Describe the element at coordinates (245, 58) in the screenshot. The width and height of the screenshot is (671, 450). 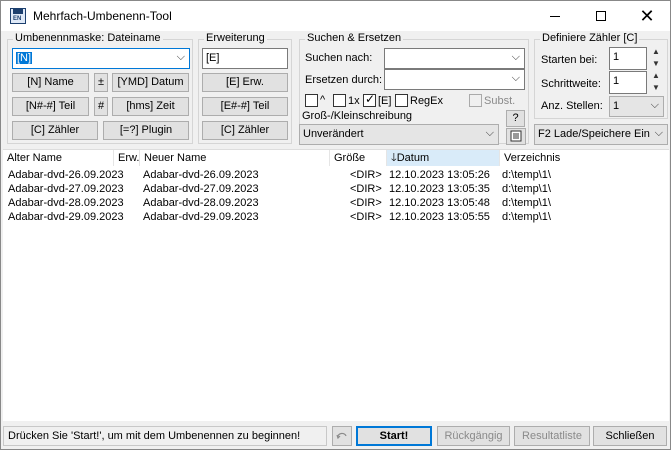
I see `extension-mask-field: [E]` at that location.